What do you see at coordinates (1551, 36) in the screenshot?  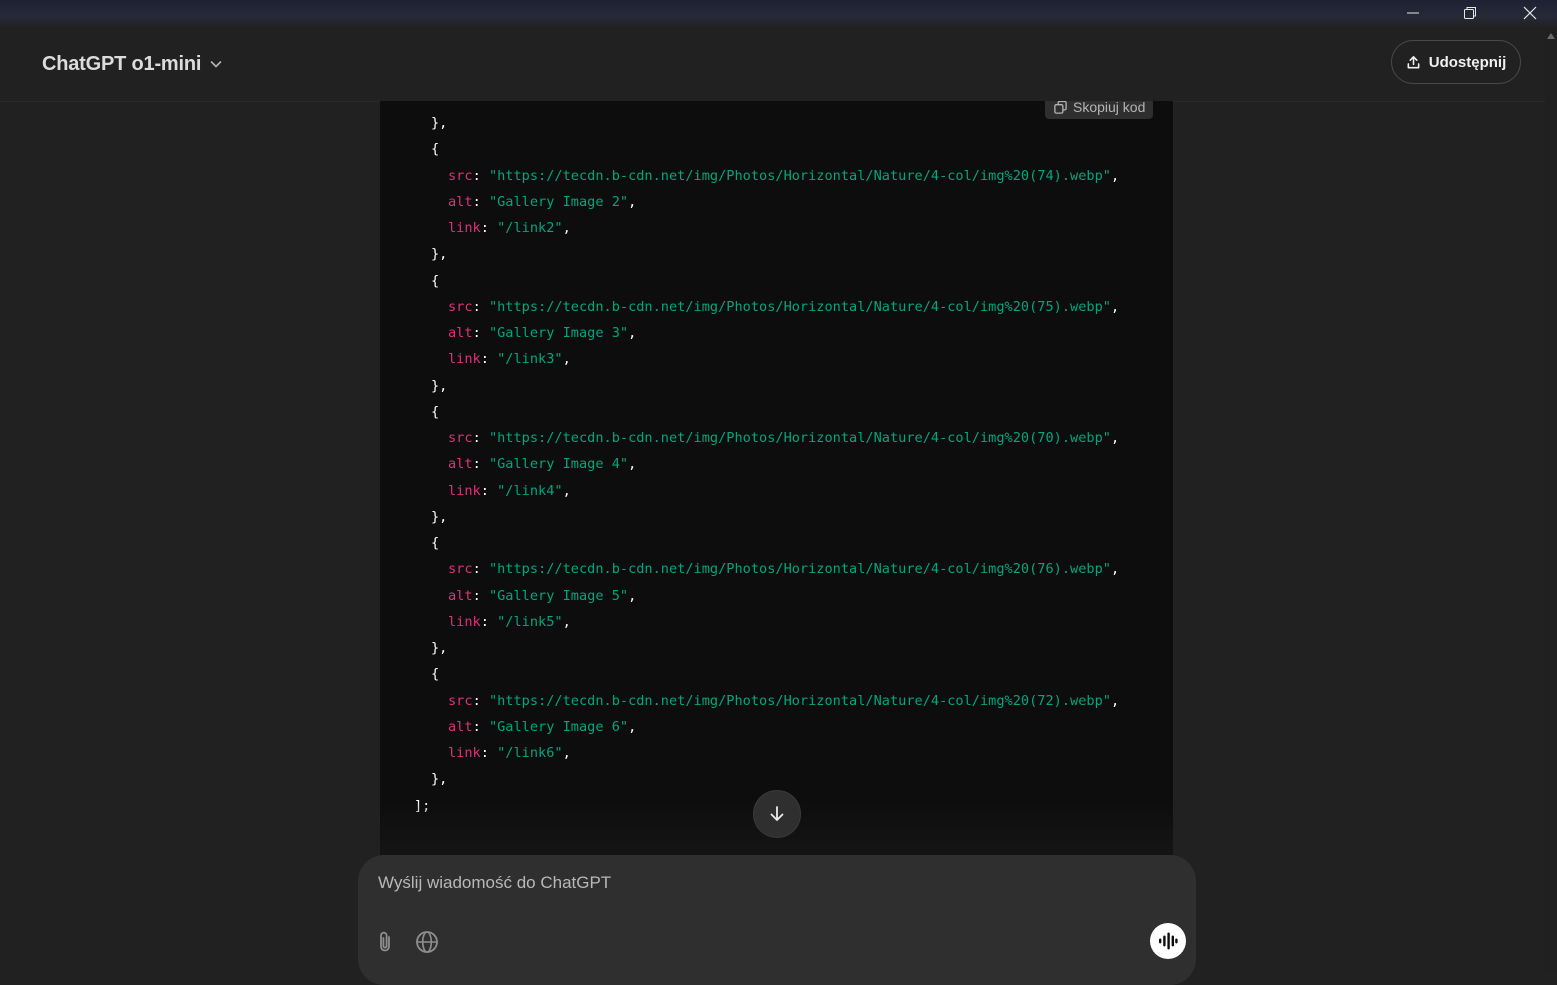 I see `scrollbar-up-arrow` at bounding box center [1551, 36].